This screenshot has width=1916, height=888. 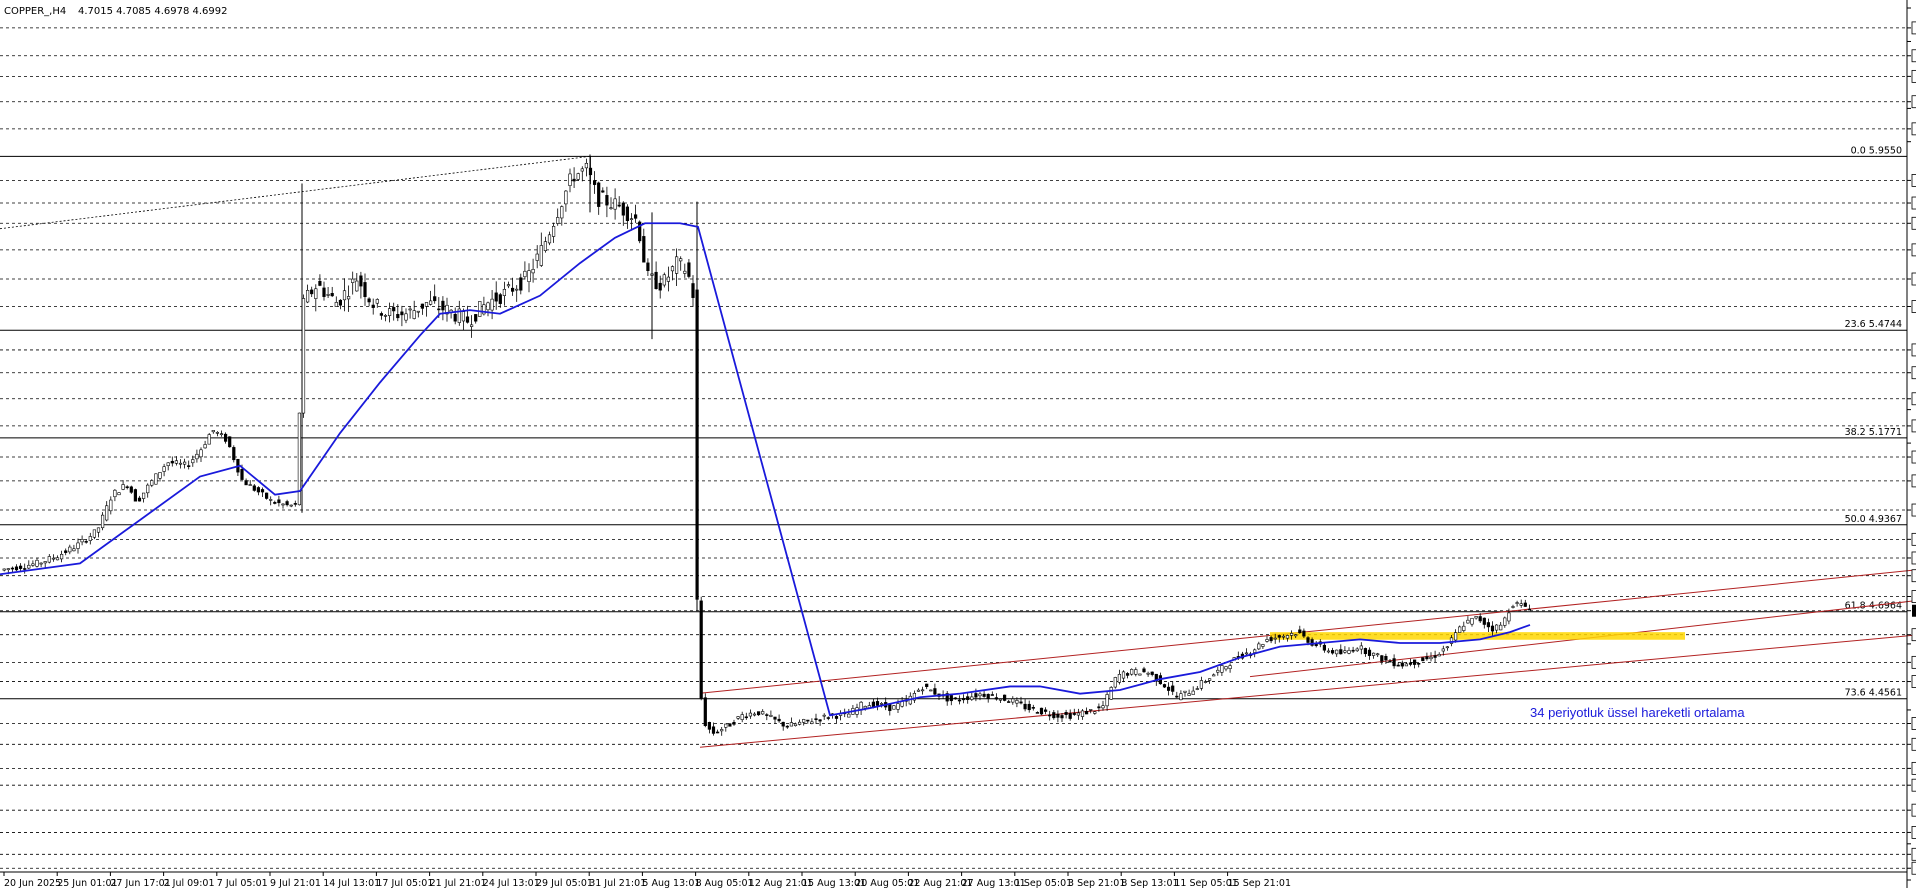 What do you see at coordinates (1477, 636) in the screenshot?
I see `support-zone` at bounding box center [1477, 636].